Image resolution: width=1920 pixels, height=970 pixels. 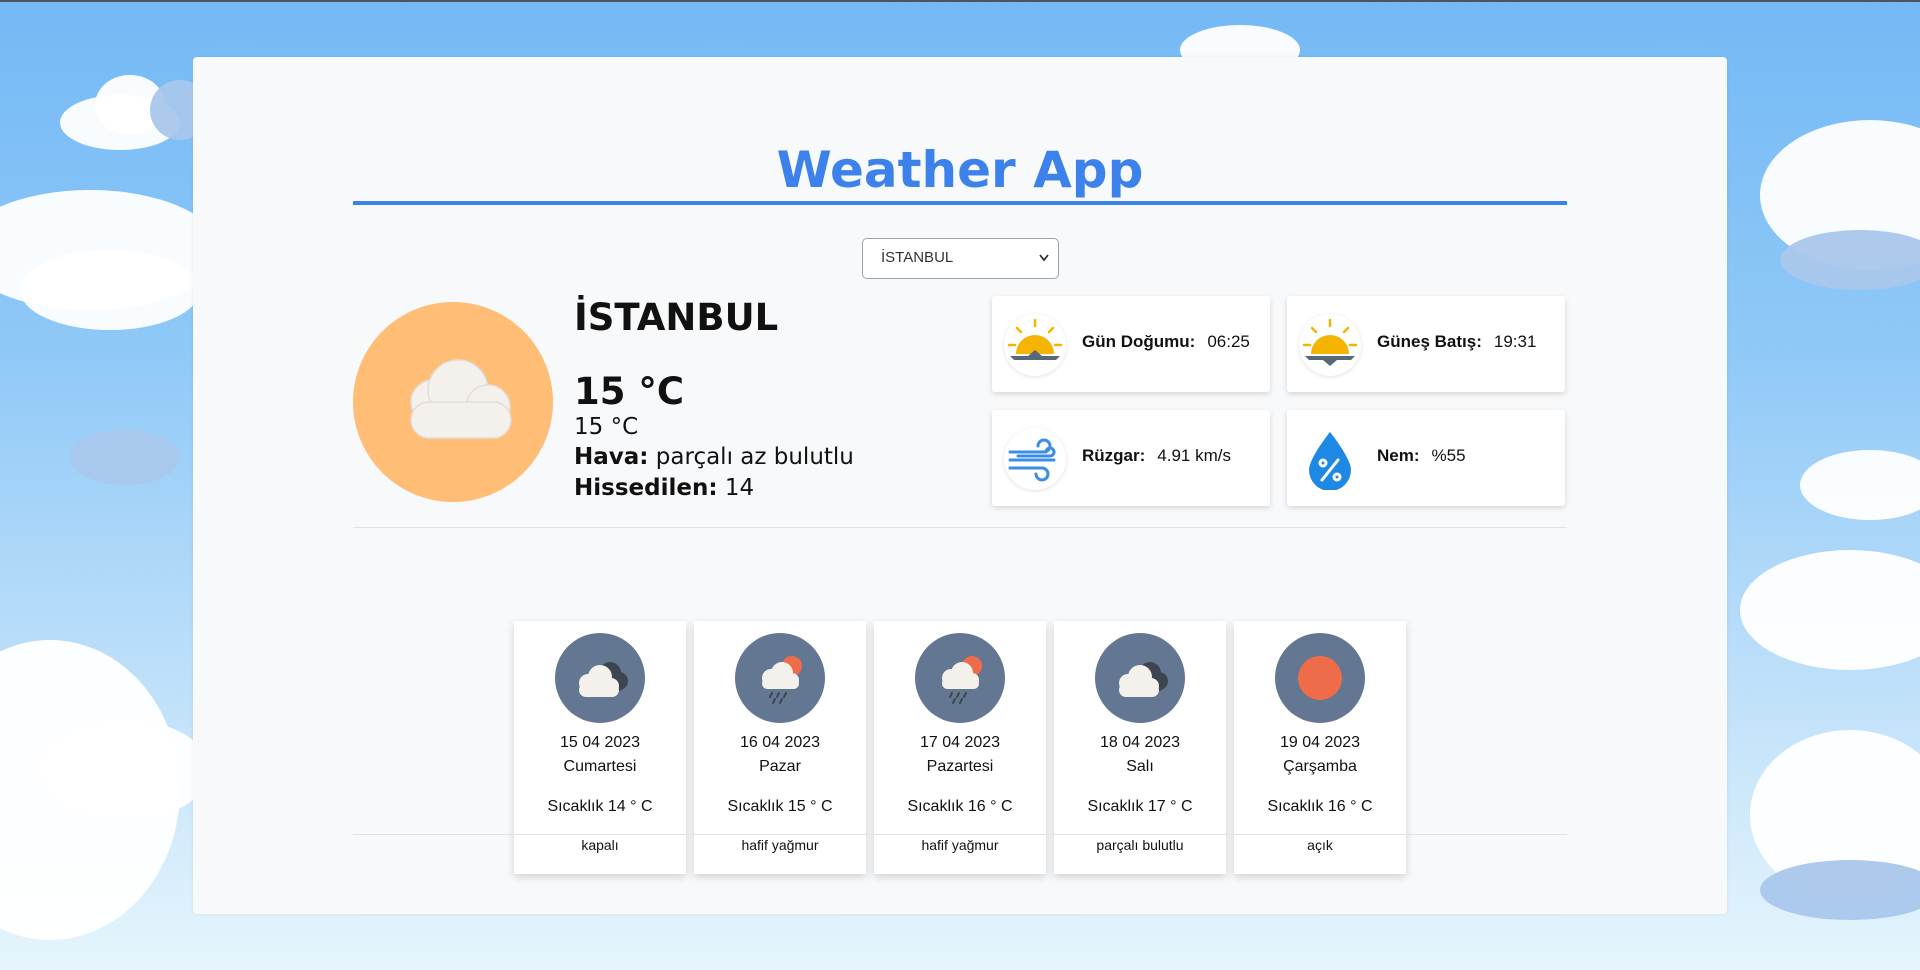 I want to click on partly-cloudy-icon, so click(x=1140, y=678).